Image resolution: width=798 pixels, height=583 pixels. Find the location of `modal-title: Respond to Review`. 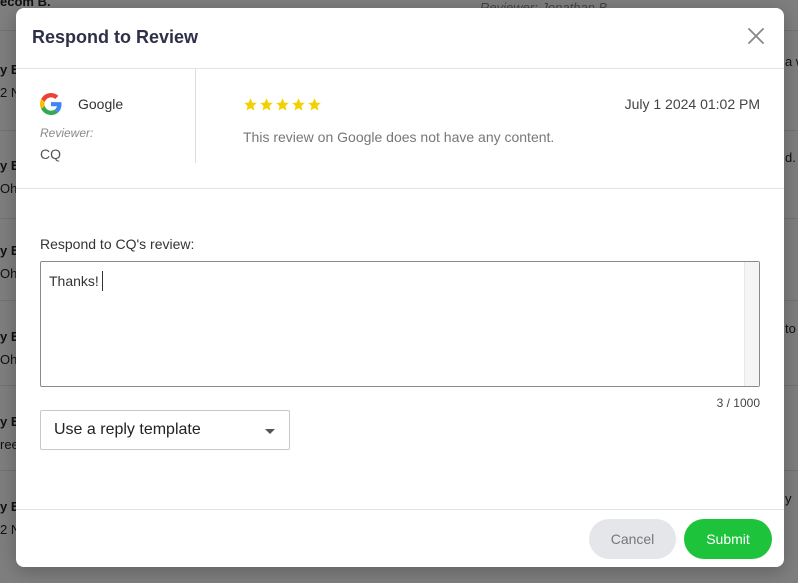

modal-title: Respond to Review is located at coordinates (115, 37).